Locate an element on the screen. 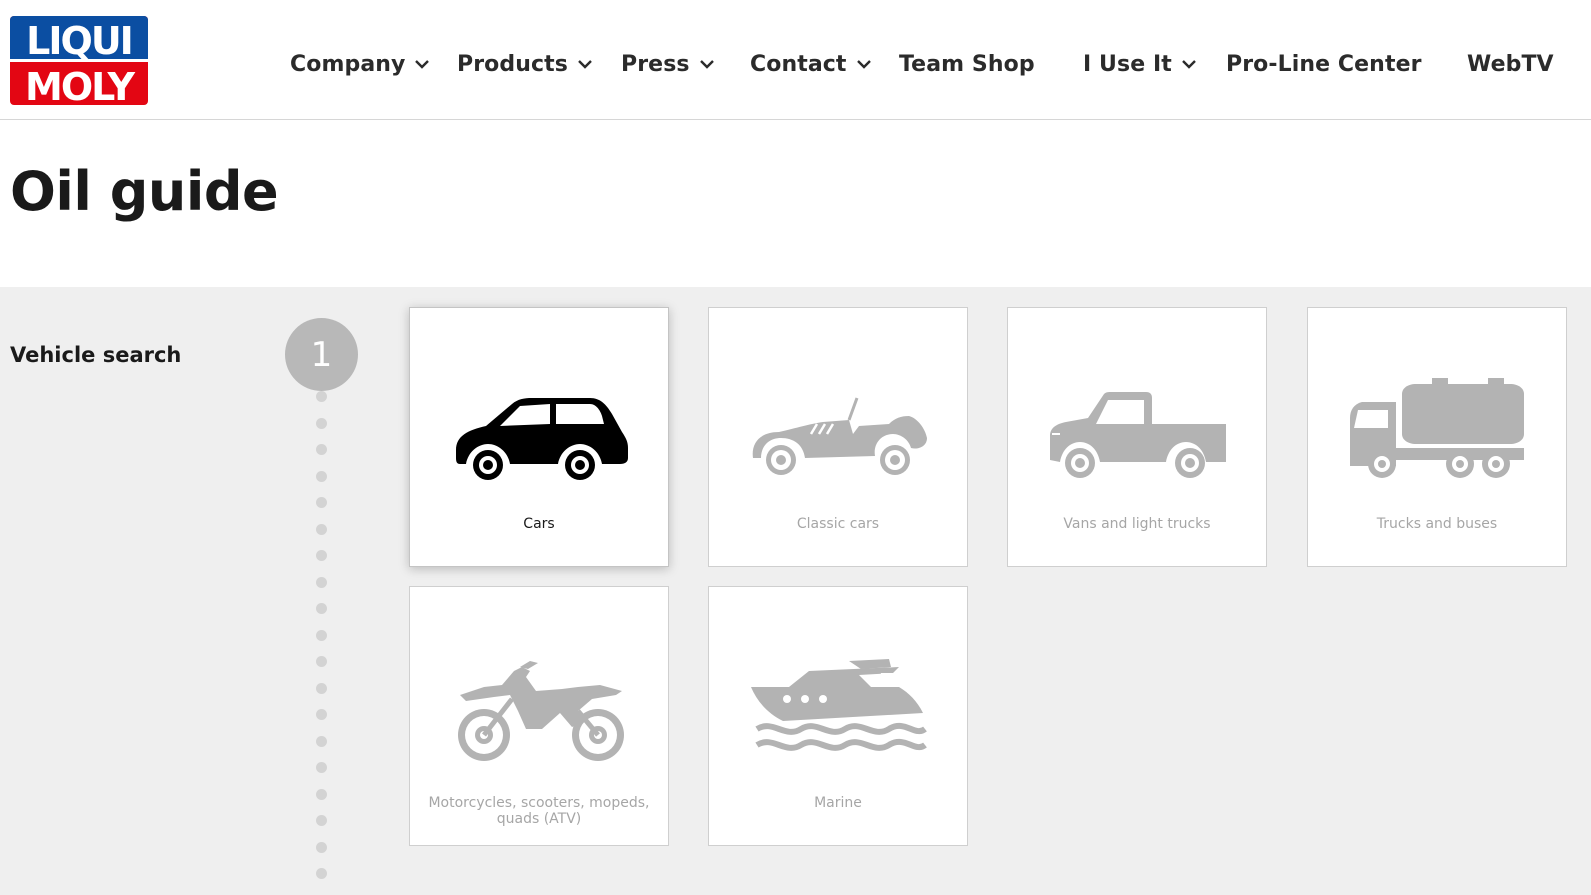 The image size is (1591, 895). nav-item-contact: Contact is located at coordinates (811, 64).